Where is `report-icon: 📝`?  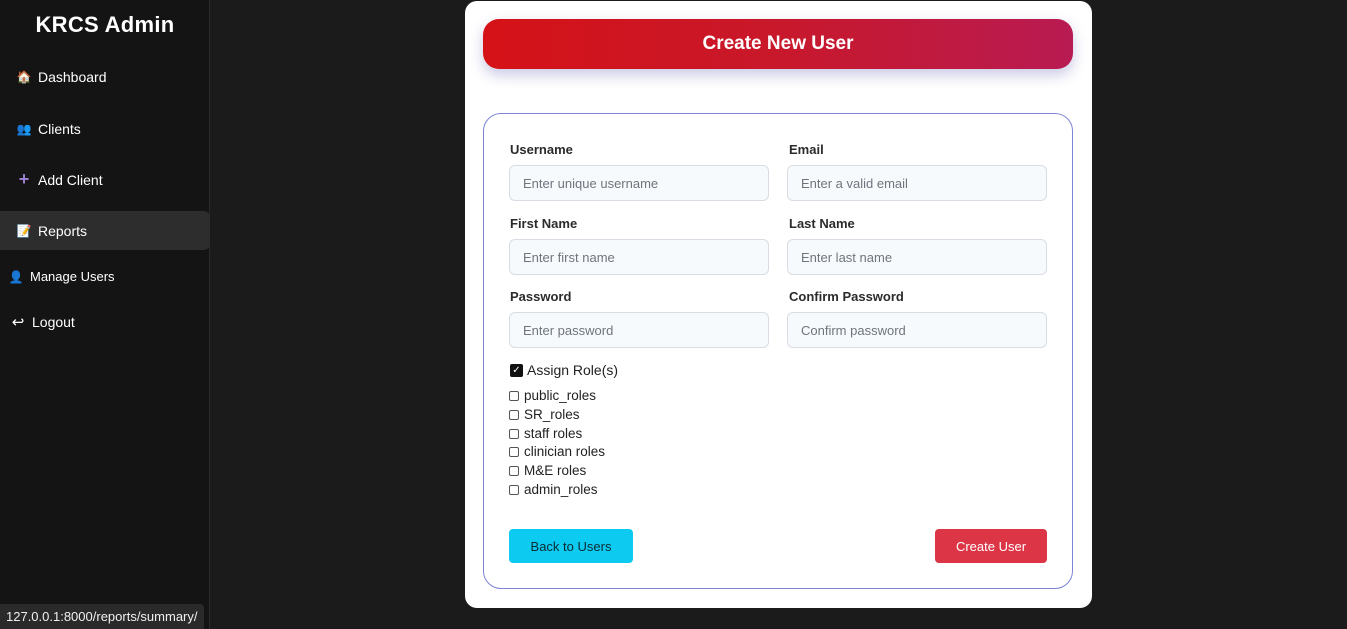
report-icon: 📝 is located at coordinates (24, 230).